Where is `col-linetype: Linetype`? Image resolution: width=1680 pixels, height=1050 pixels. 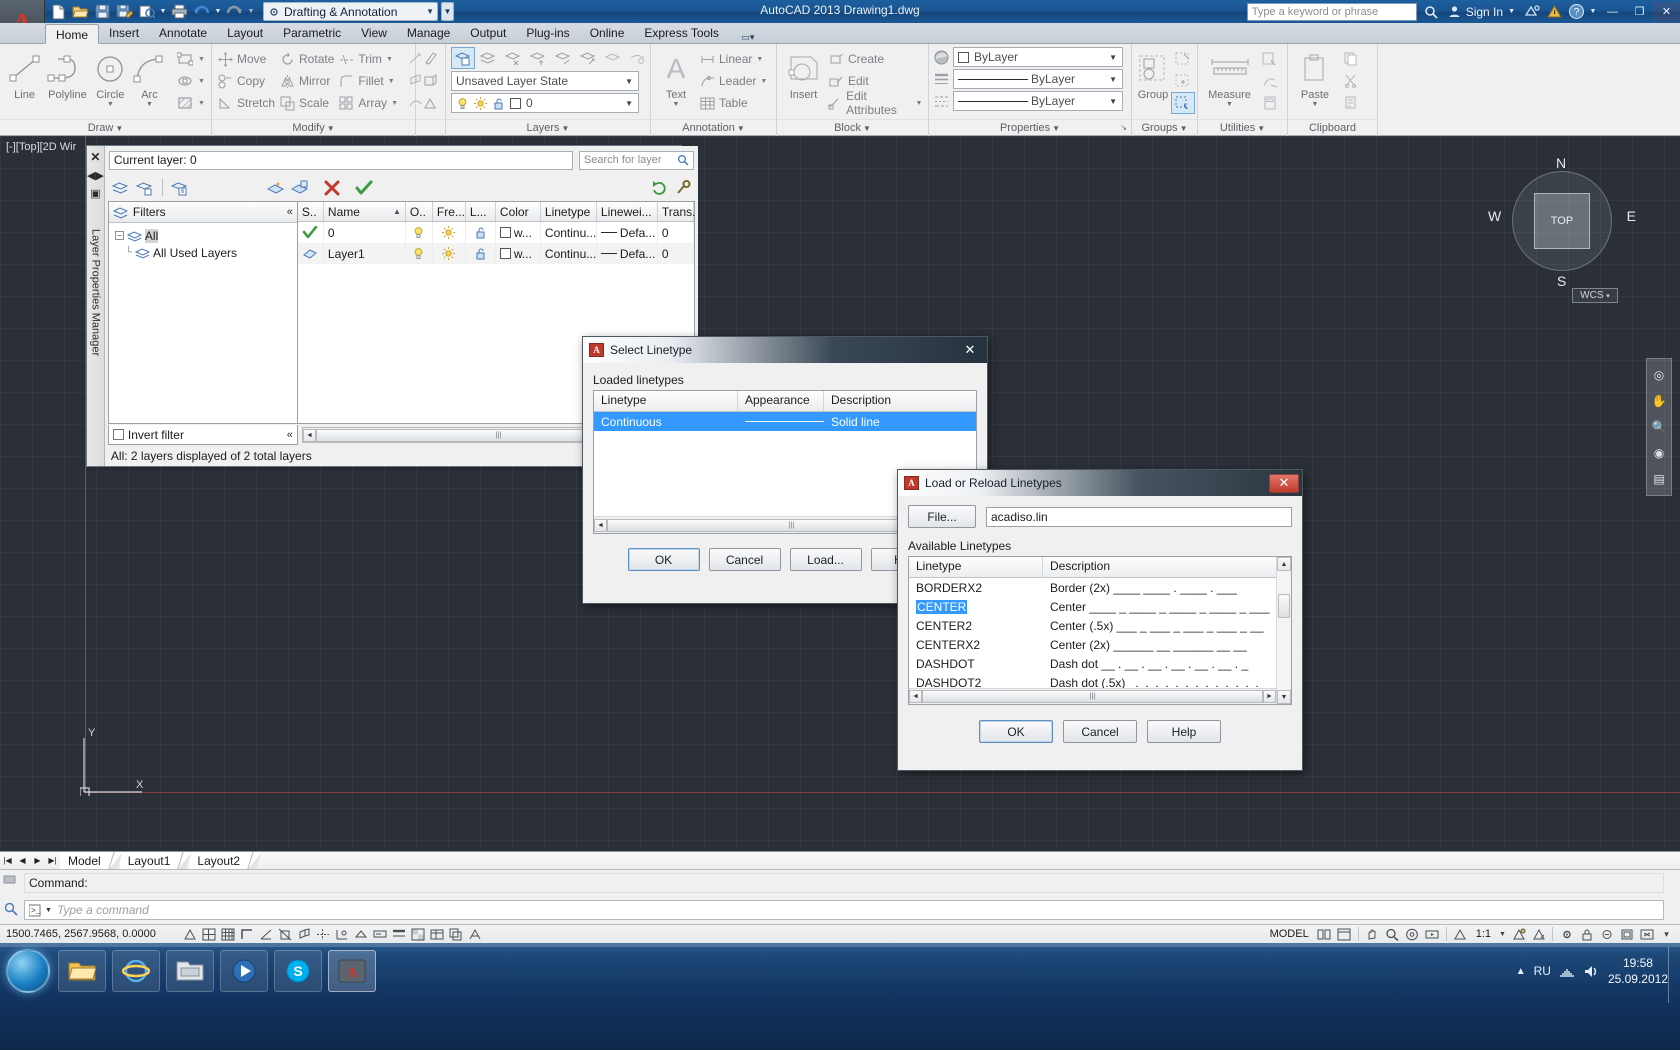
col-linetype: Linetype is located at coordinates (666, 401).